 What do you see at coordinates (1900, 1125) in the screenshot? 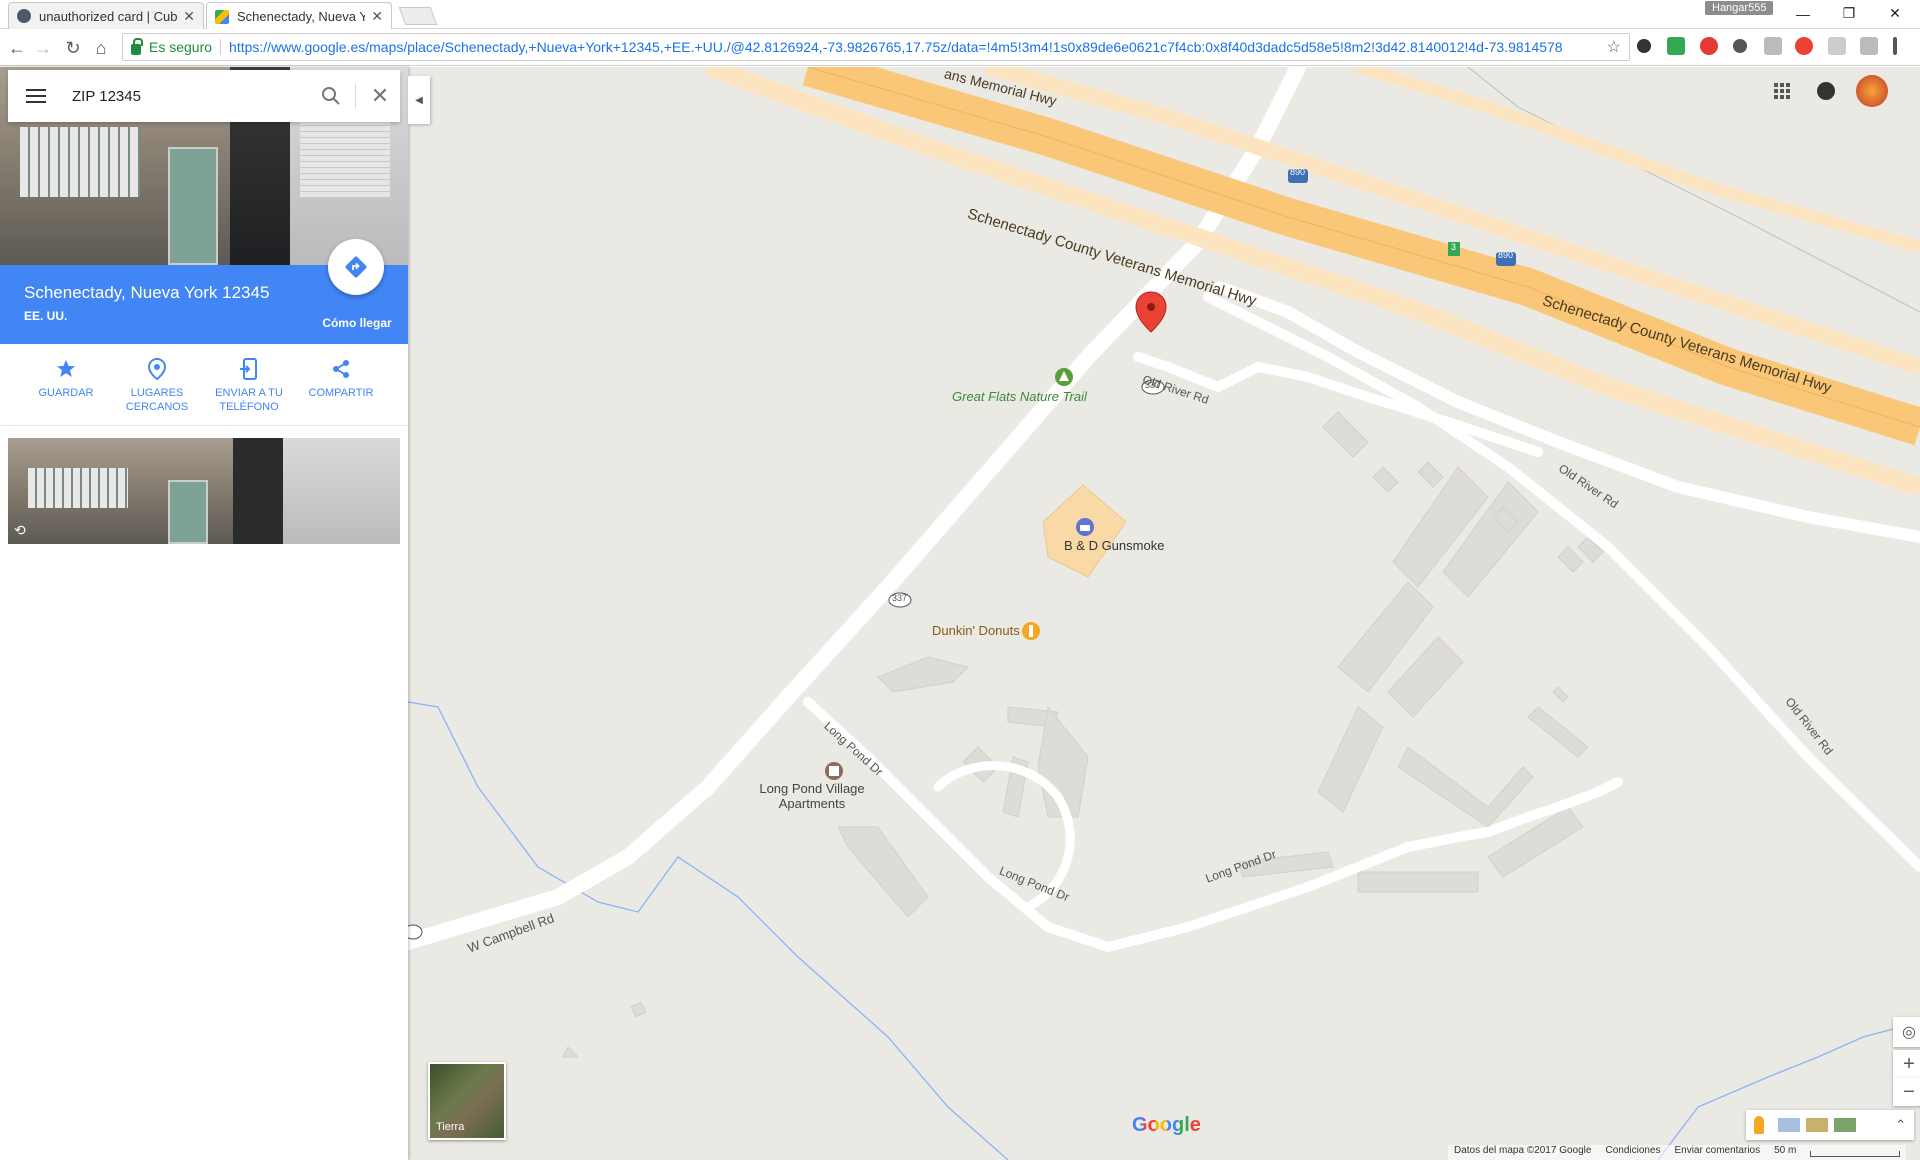
I see `expand-up-icon: ⌃` at bounding box center [1900, 1125].